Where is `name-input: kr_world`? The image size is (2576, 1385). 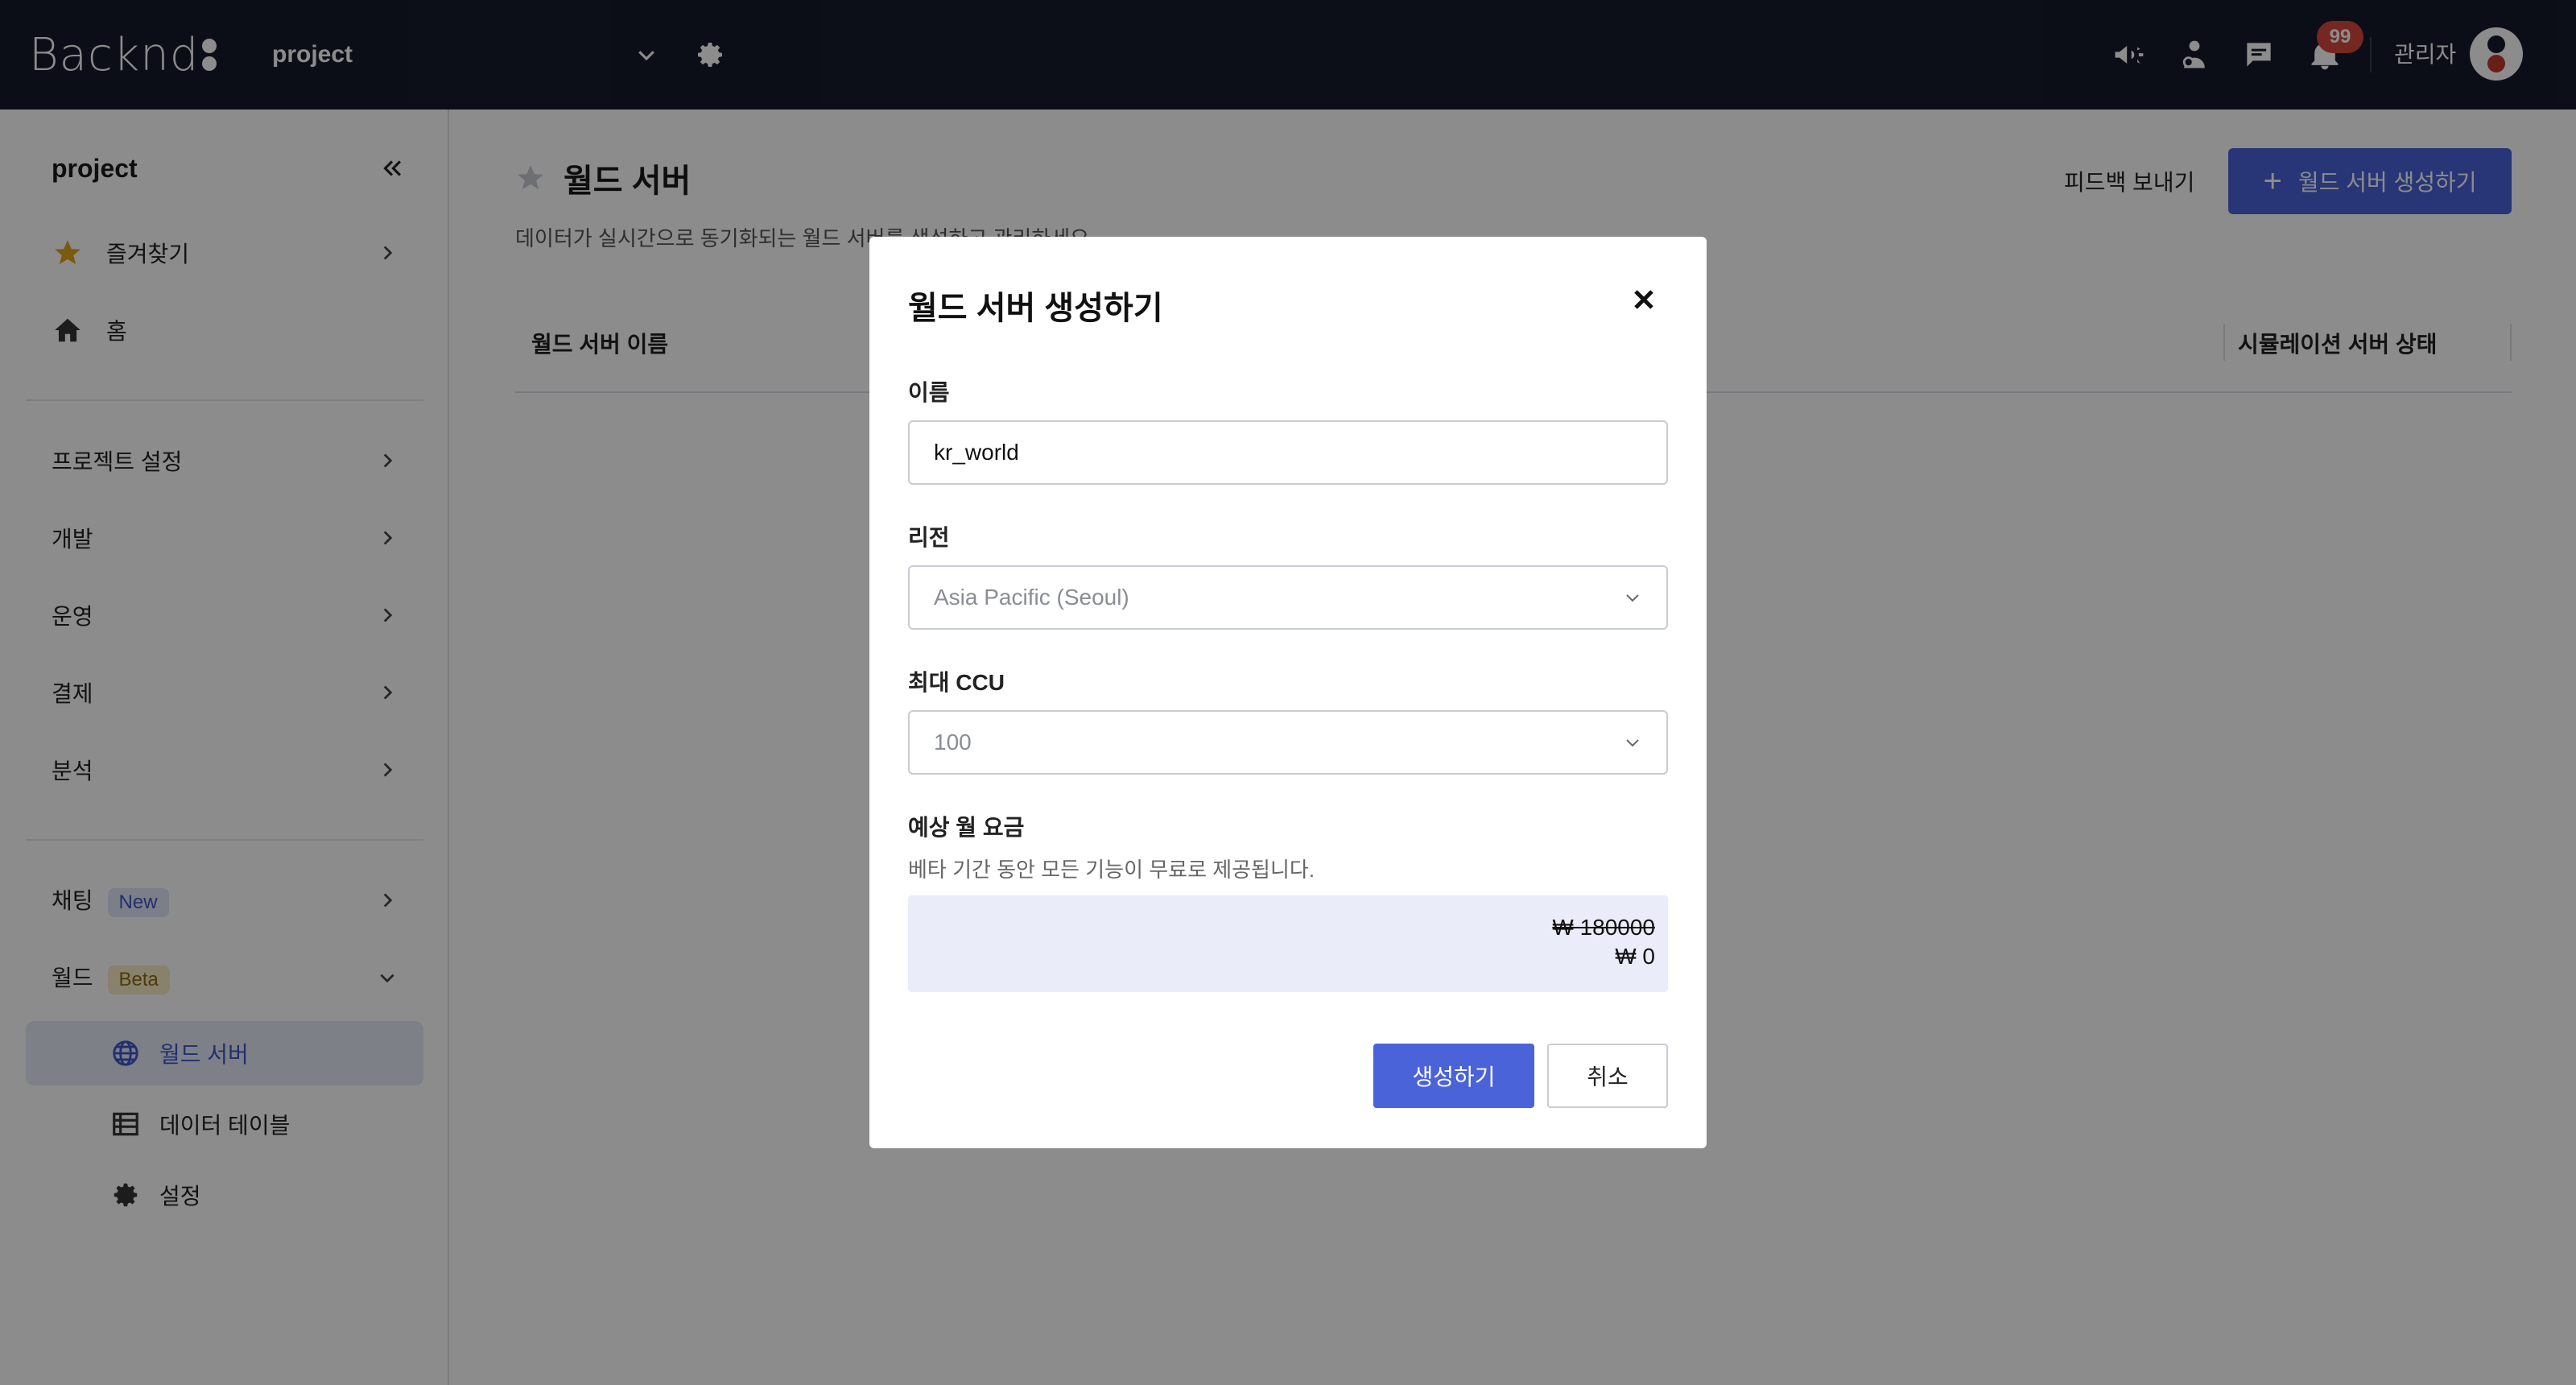 name-input: kr_world is located at coordinates (1288, 453).